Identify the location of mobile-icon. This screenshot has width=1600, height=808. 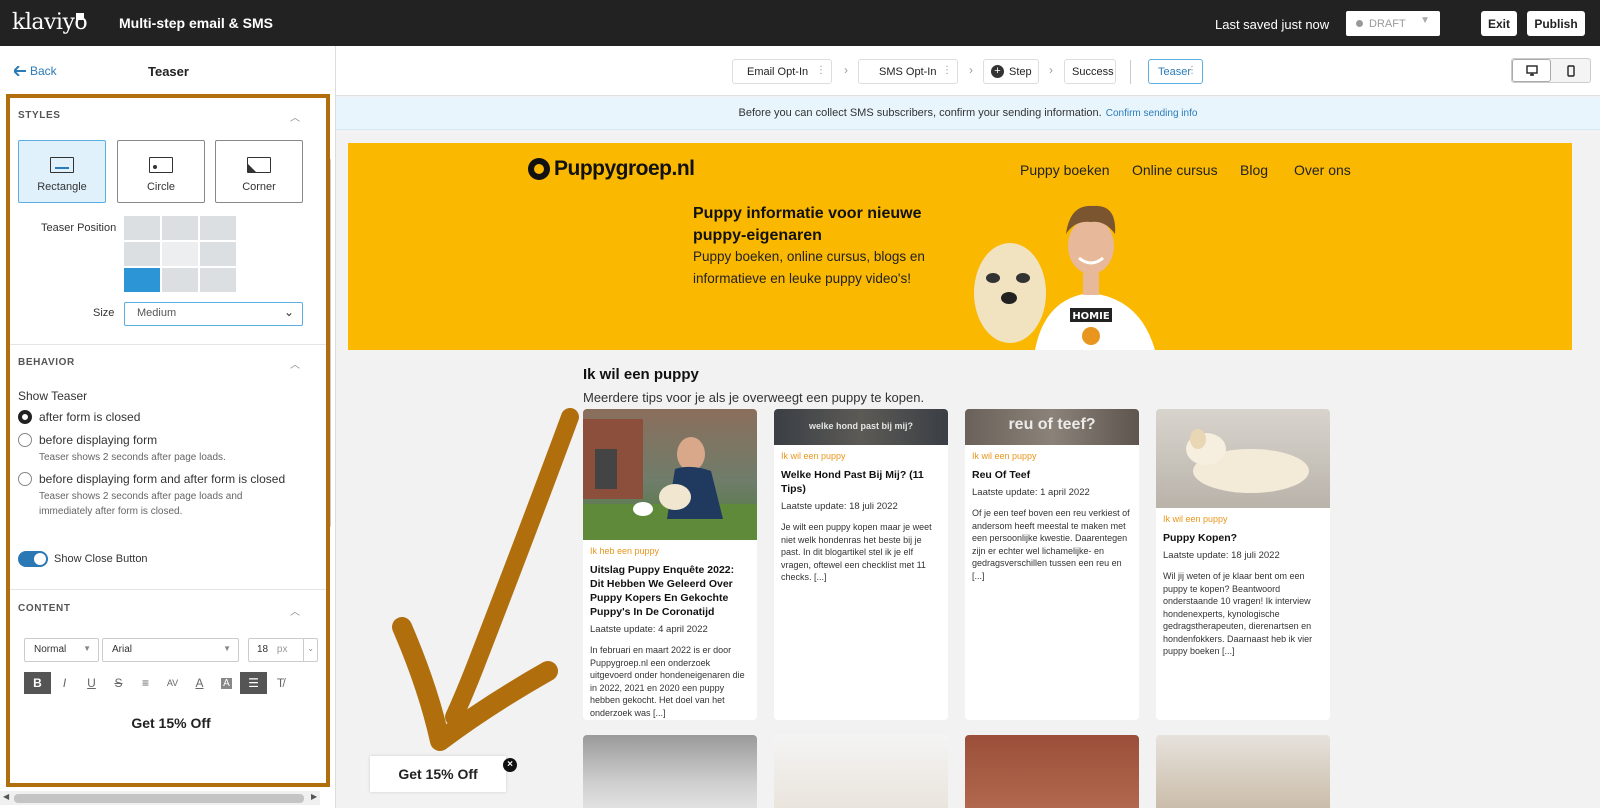
(1570, 70).